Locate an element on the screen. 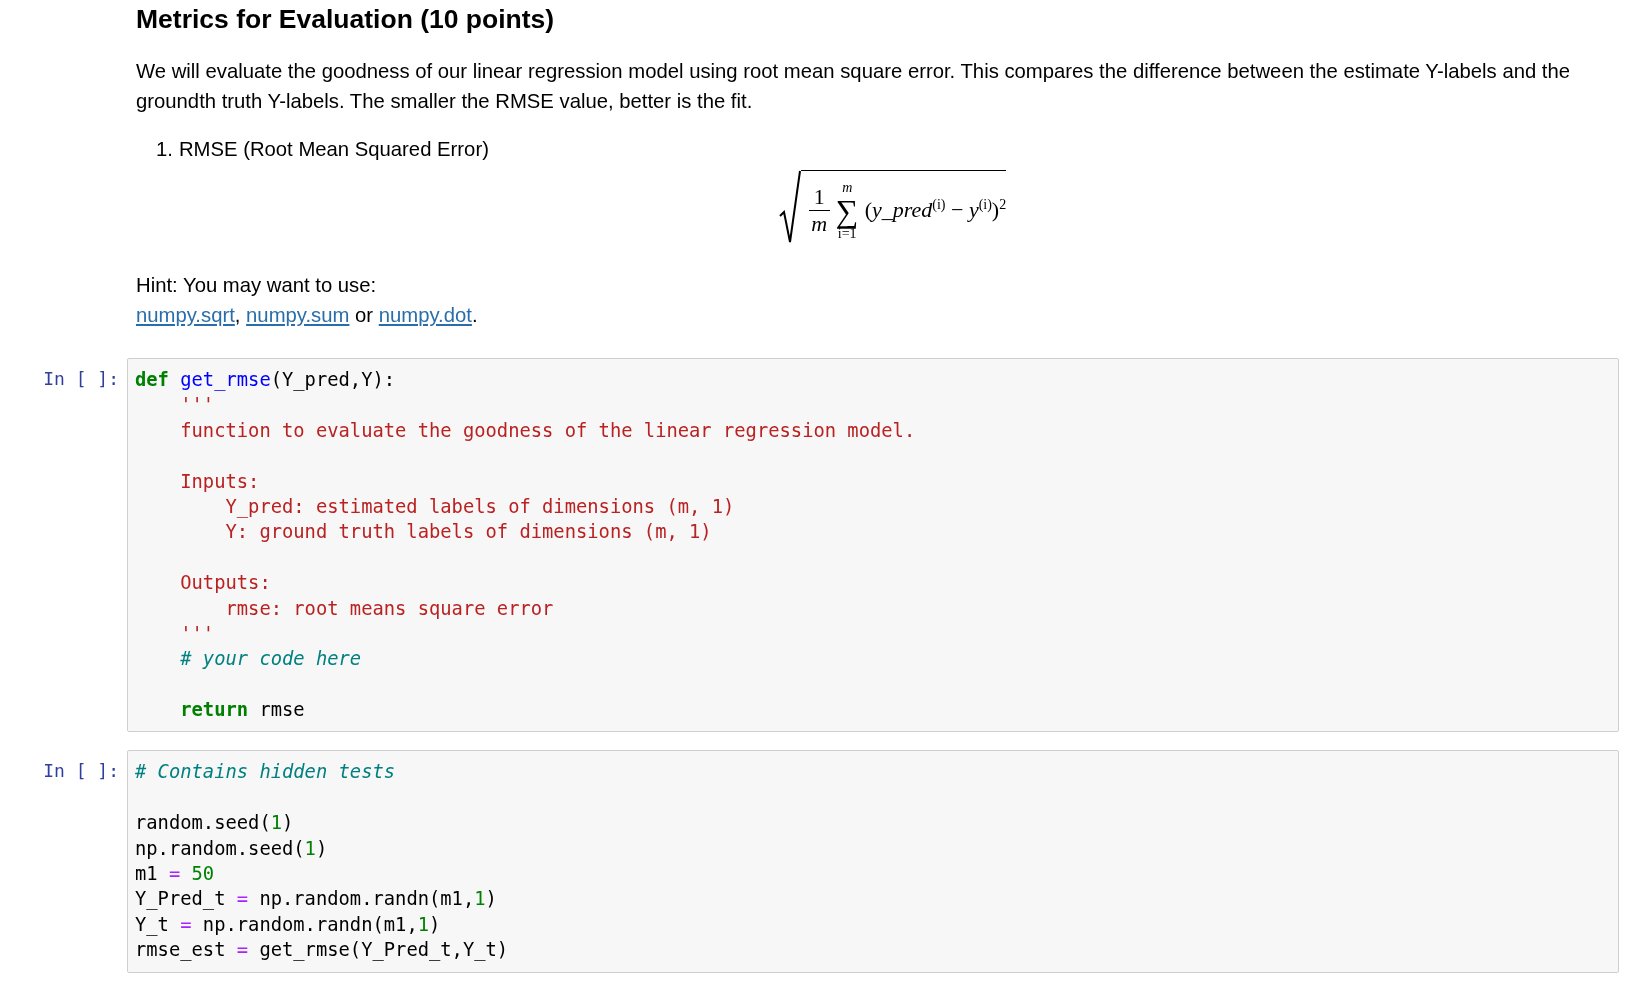 The image size is (1627, 995). code-line: function to evaluate the goodness of the linear regression model. is located at coordinates (547, 430).